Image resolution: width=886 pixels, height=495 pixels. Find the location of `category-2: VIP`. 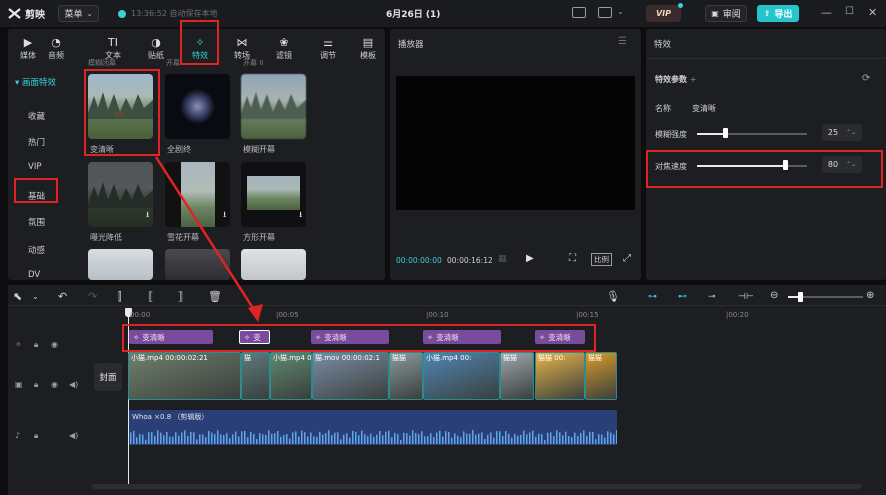

category-2: VIP is located at coordinates (34, 167).